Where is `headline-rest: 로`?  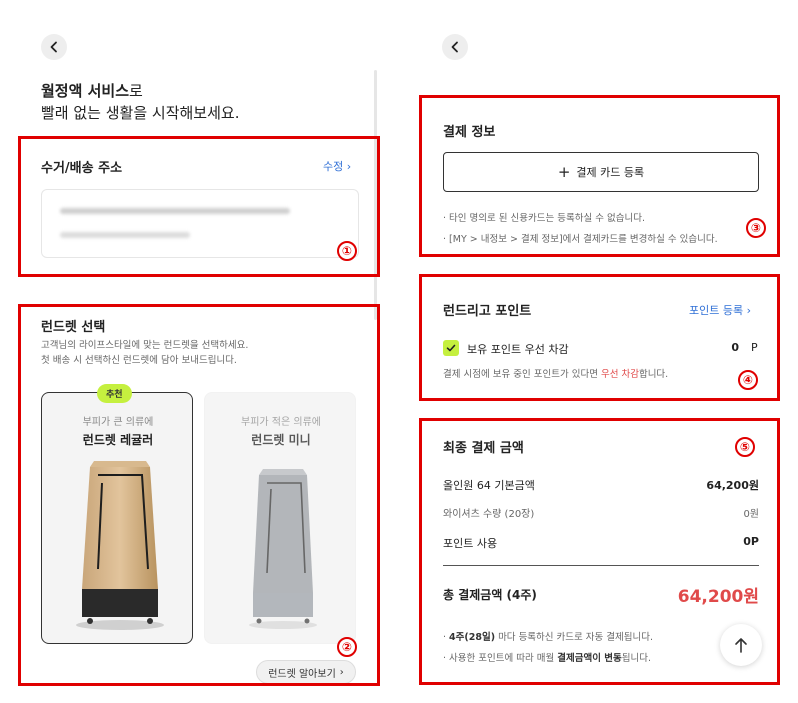 headline-rest: 로 is located at coordinates (136, 91).